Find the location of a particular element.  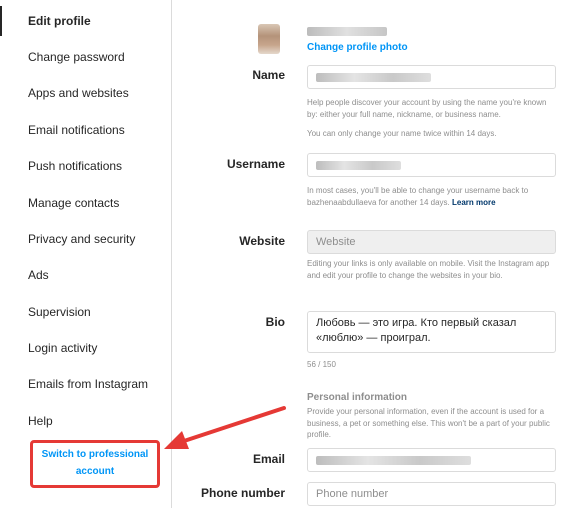

sidebar-item-email-notifications: Email notifications is located at coordinates (85, 130).